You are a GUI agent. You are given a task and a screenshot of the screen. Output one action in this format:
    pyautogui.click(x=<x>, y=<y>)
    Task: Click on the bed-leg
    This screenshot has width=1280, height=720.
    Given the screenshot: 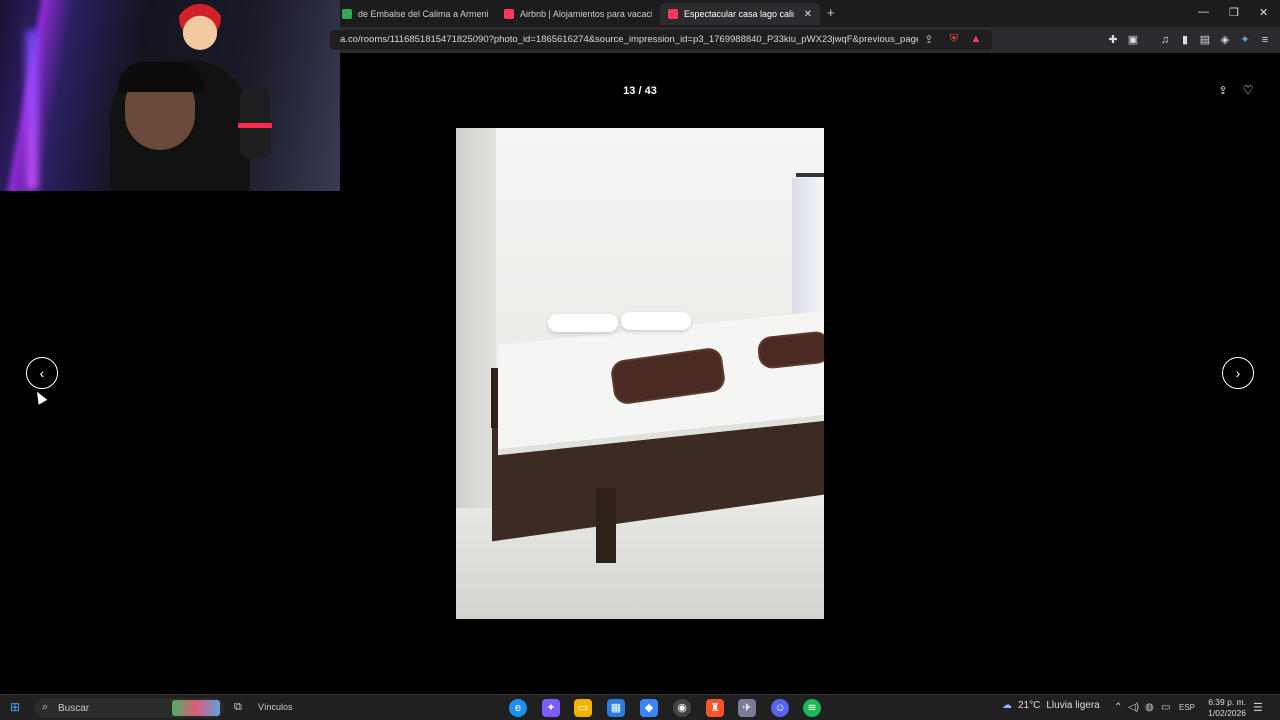 What is the action you would take?
    pyautogui.click(x=606, y=525)
    